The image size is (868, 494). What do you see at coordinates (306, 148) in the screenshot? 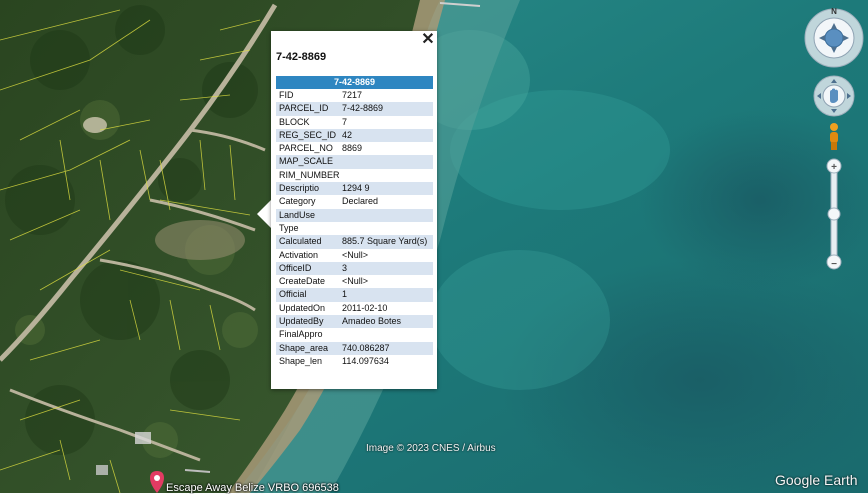
I see `attribute-key: PARCEL_NO` at bounding box center [306, 148].